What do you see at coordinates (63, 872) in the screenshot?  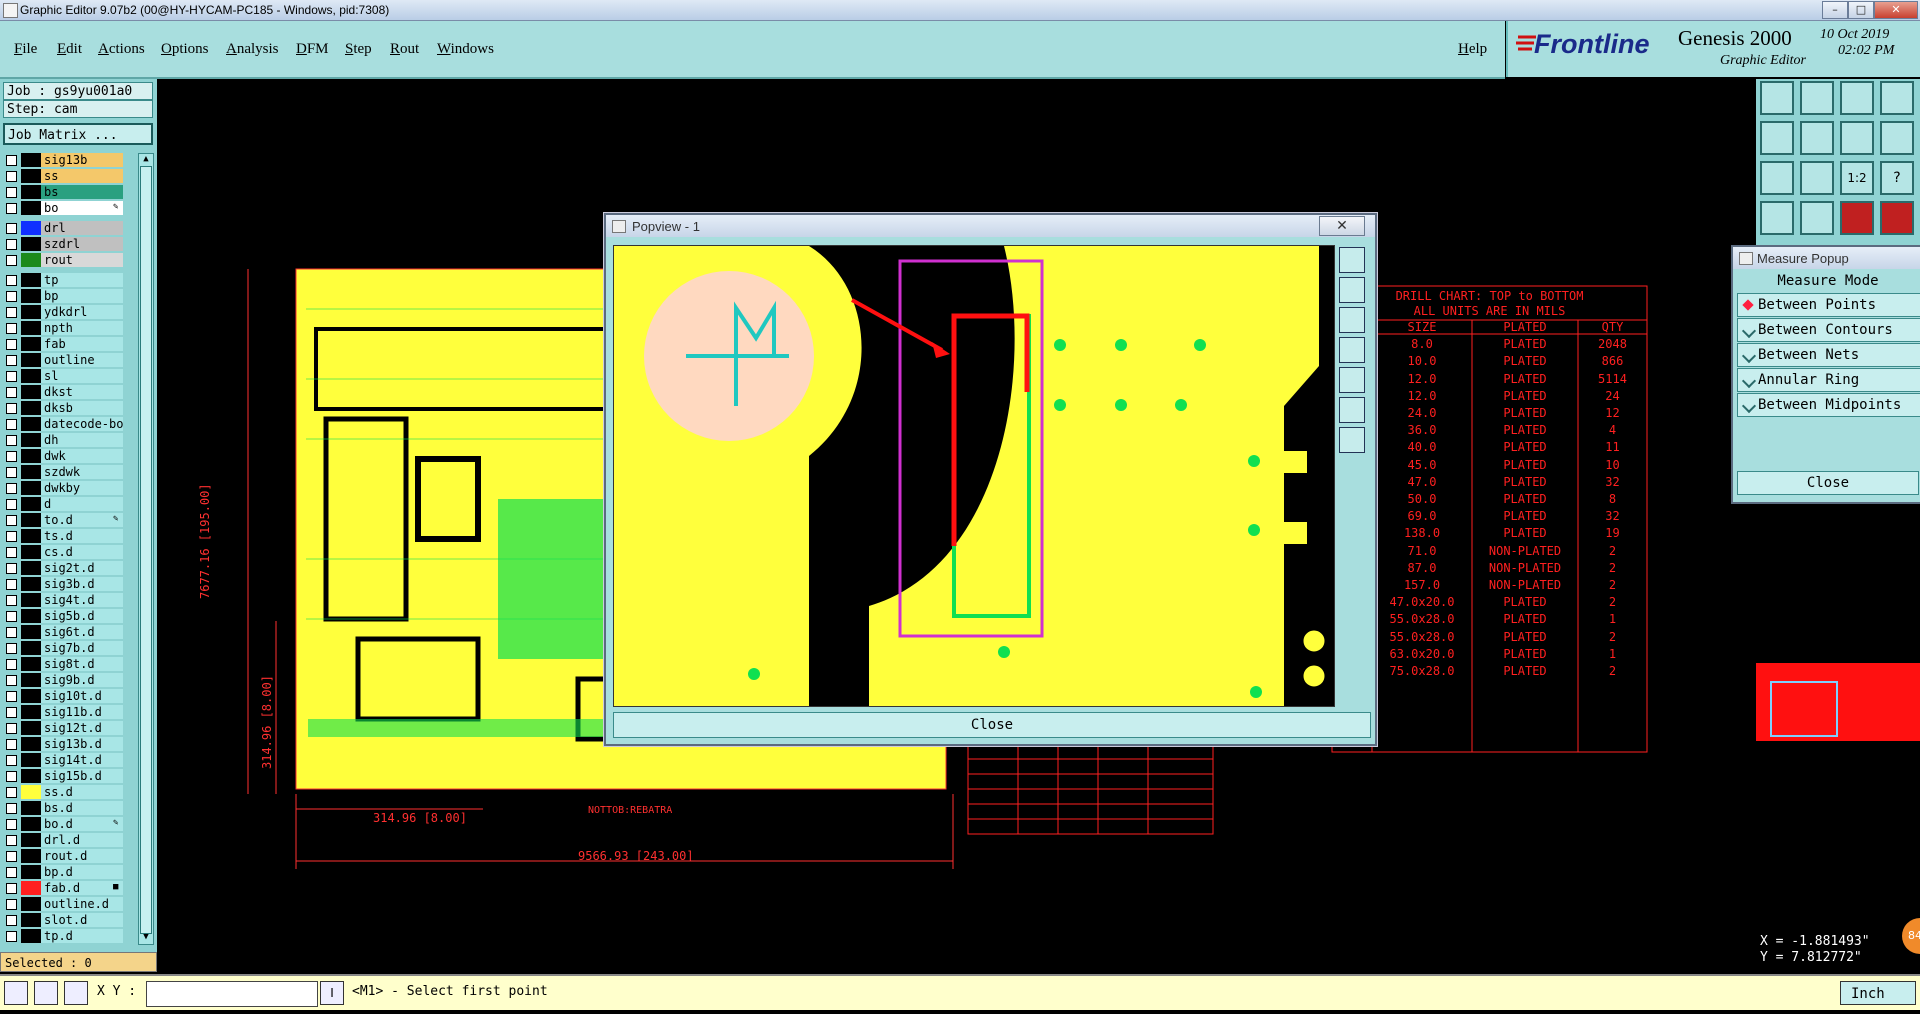 I see `layer-row: bp.d` at bounding box center [63, 872].